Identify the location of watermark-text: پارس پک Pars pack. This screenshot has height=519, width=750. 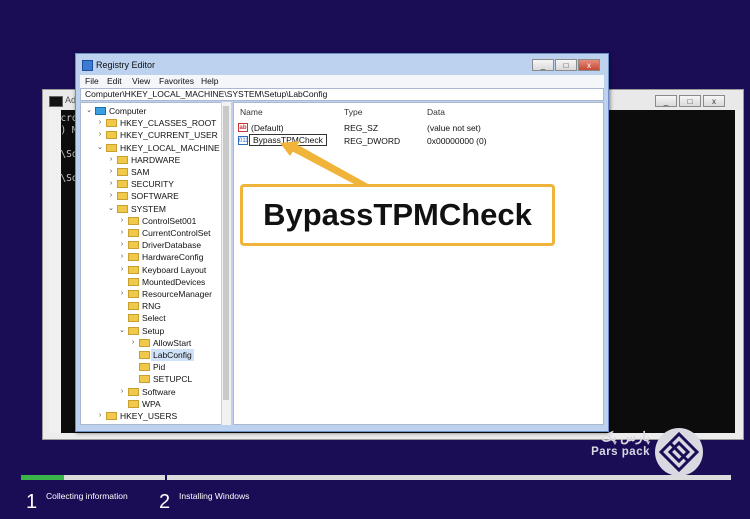
(616, 444).